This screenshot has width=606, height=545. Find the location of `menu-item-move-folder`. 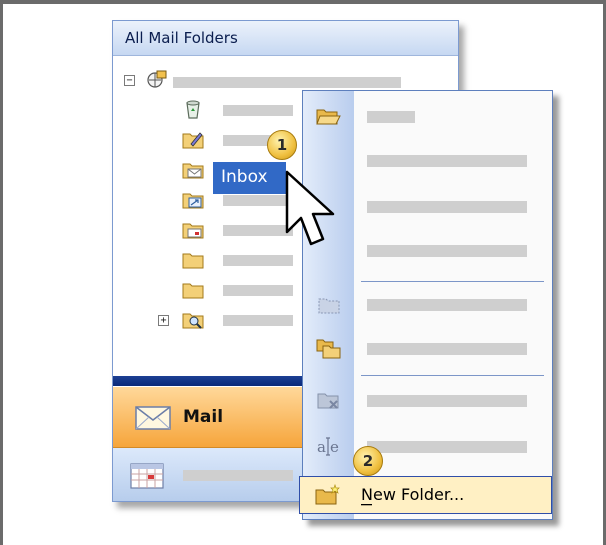

menu-item-move-folder is located at coordinates (427, 348).